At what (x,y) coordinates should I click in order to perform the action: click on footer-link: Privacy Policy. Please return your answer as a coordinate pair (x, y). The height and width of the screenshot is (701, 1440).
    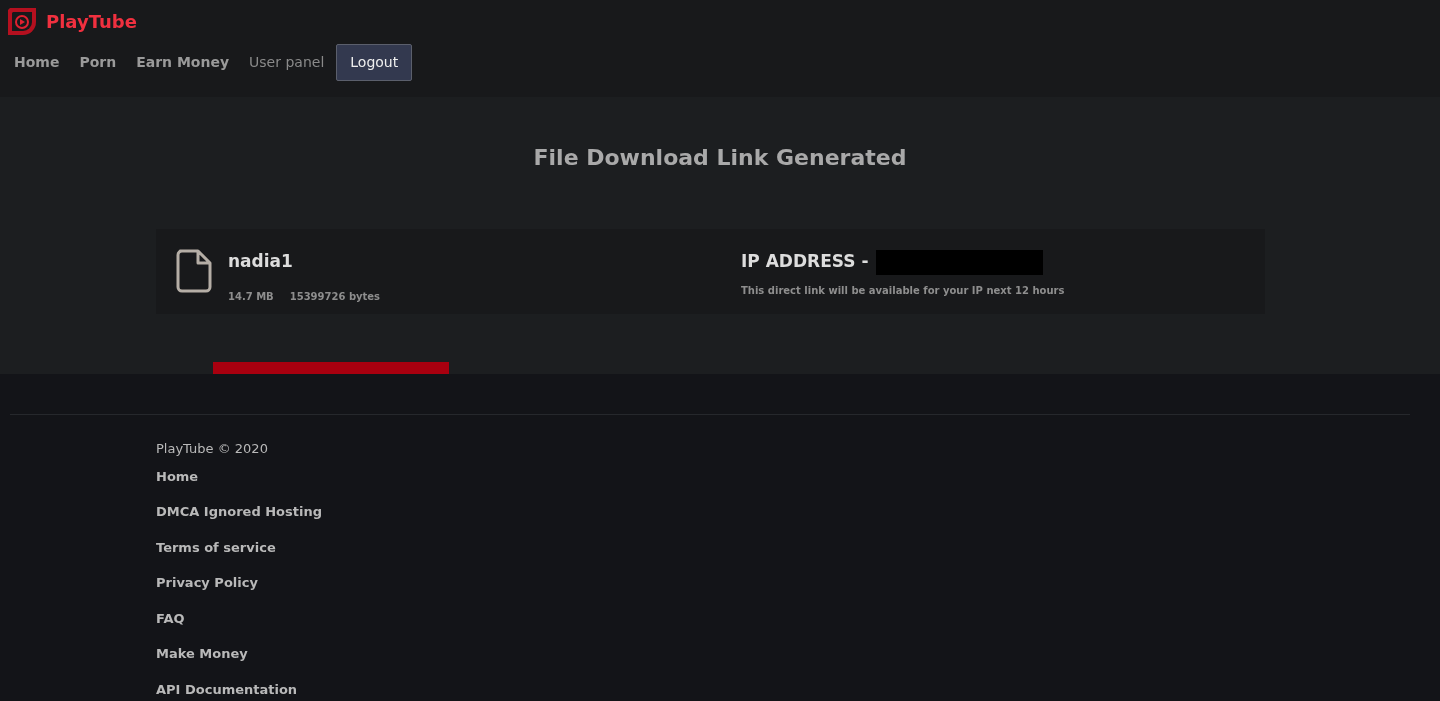
    Looking at the image, I should click on (207, 583).